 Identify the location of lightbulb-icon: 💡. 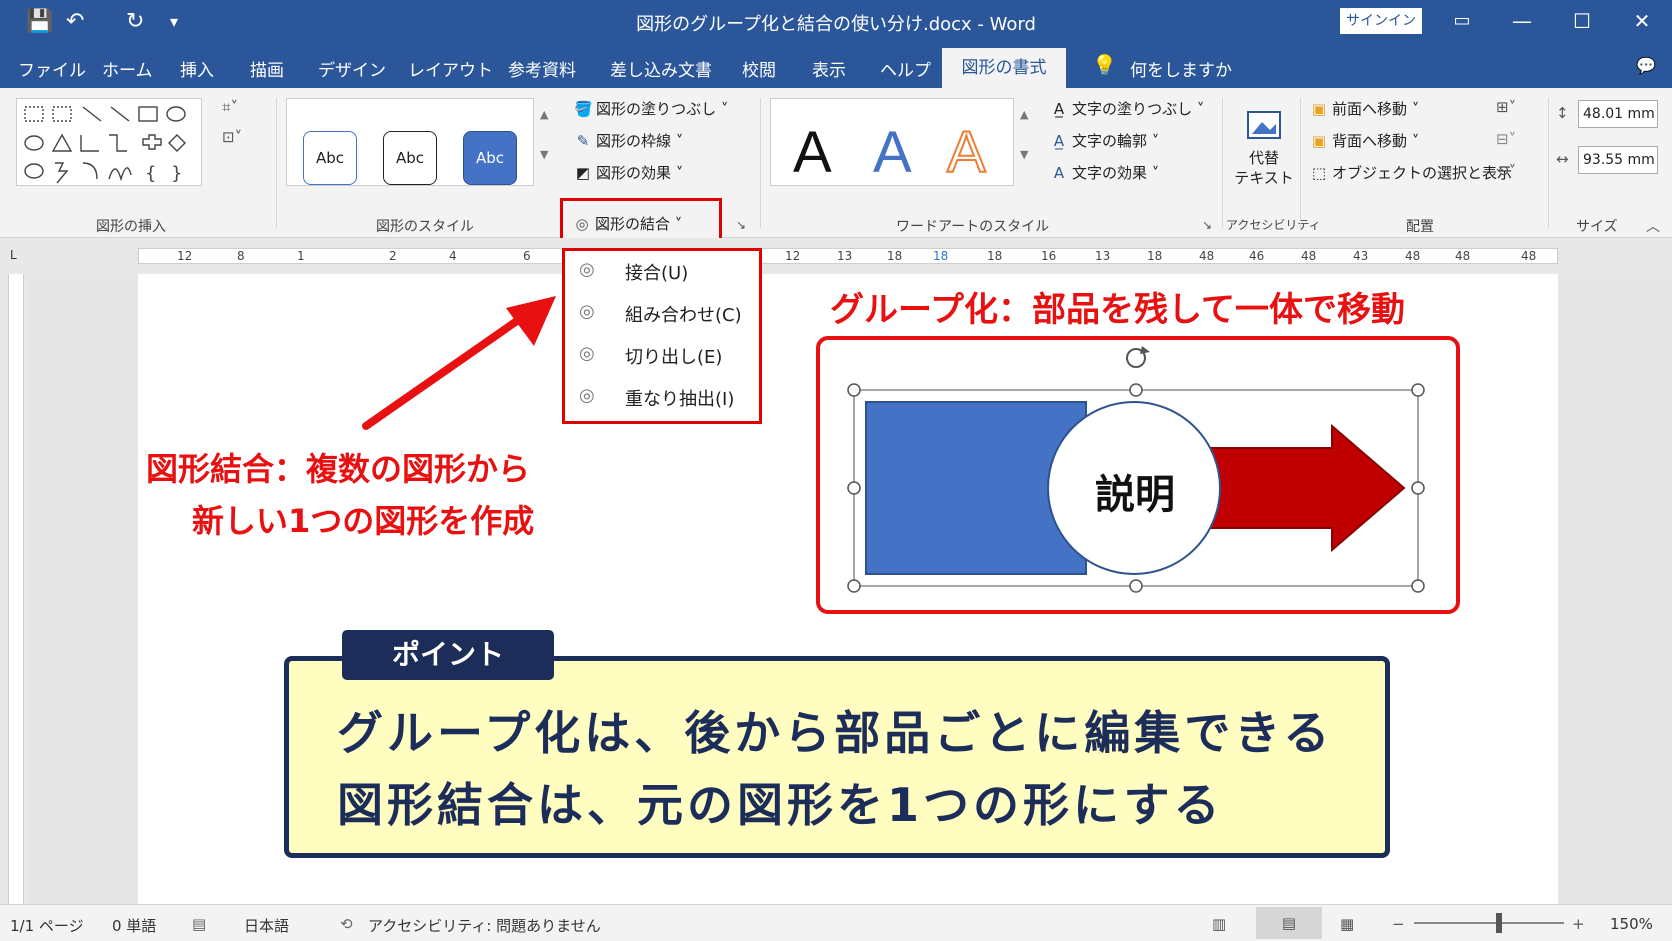
(1104, 65).